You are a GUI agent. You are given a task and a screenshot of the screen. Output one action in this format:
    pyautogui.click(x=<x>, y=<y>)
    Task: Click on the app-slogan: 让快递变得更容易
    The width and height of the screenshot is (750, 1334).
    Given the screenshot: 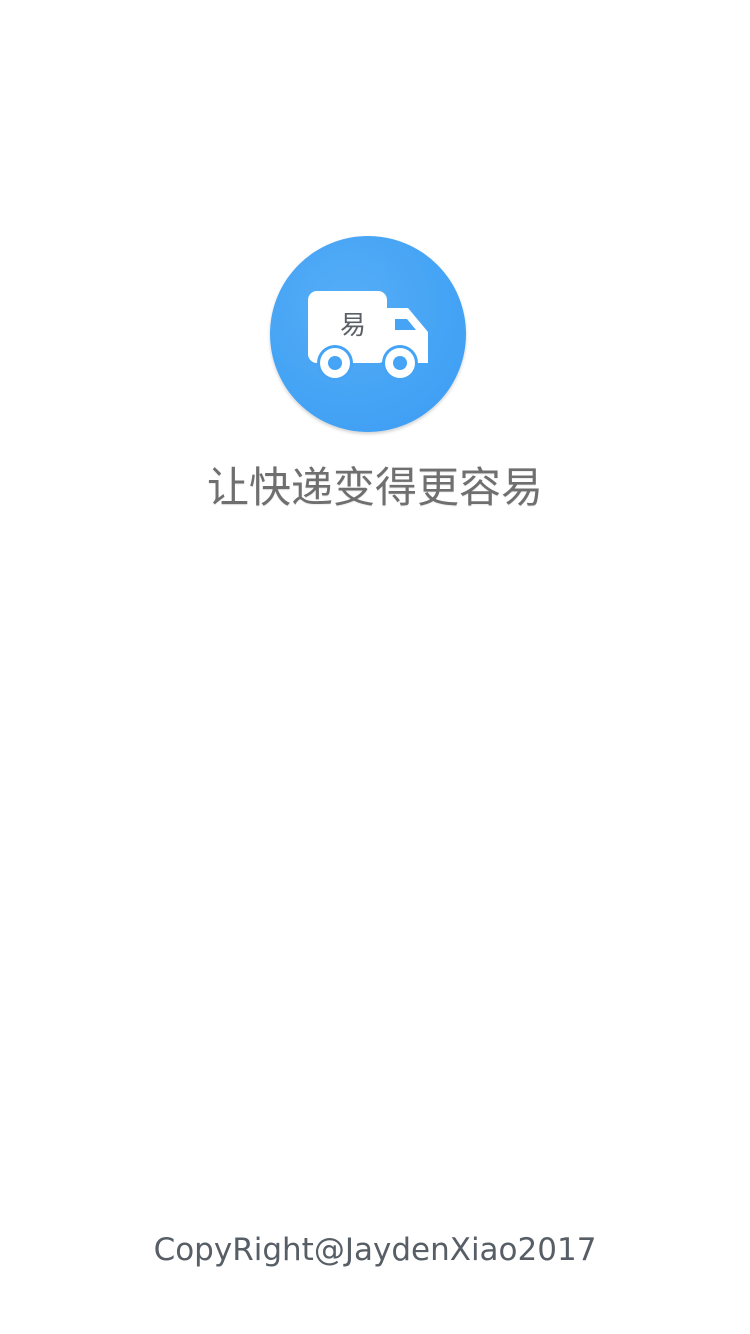 What is the action you would take?
    pyautogui.click(x=374, y=487)
    